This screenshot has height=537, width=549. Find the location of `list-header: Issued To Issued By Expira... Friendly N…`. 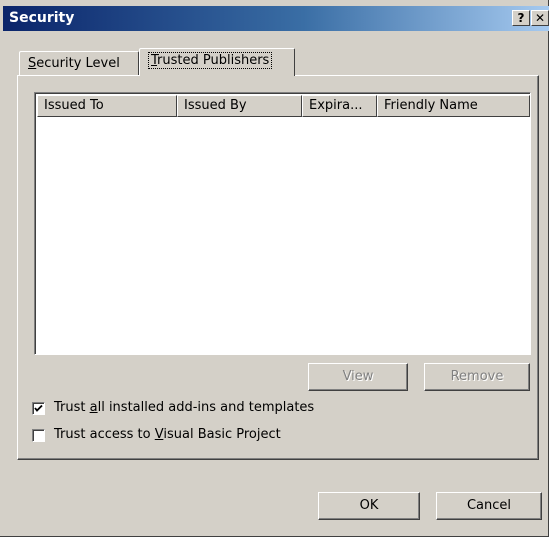

list-header: Issued To Issued By Expira... Friendly N… is located at coordinates (283, 106).